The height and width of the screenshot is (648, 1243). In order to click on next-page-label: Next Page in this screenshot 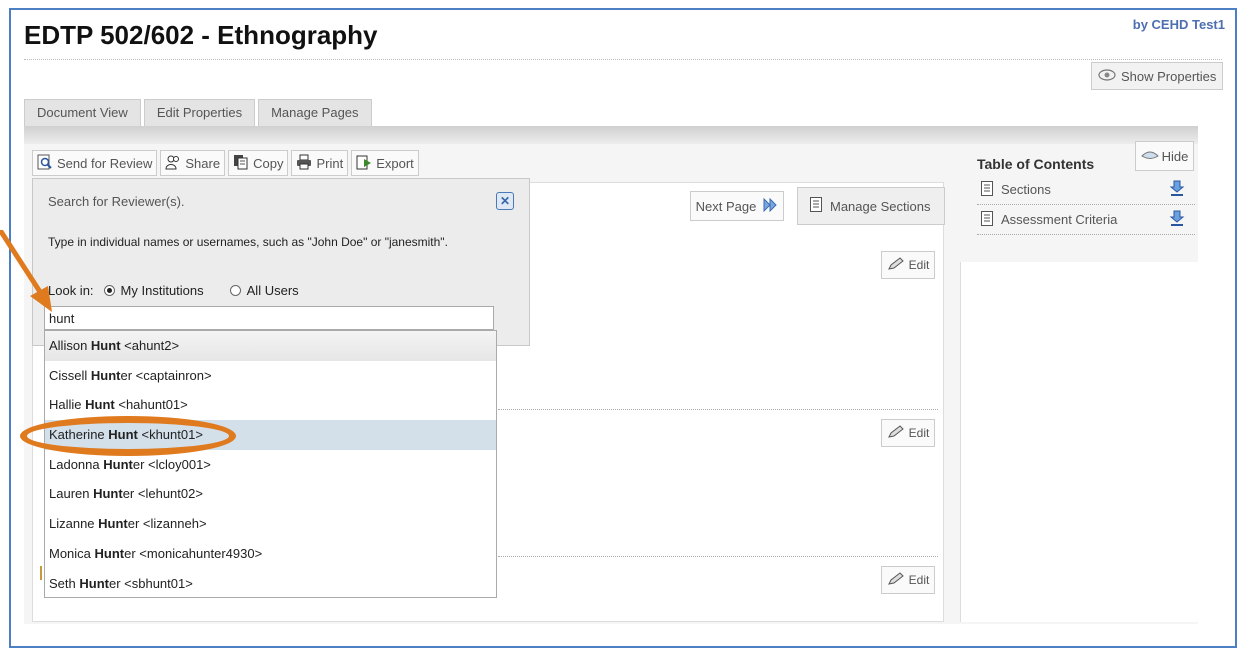, I will do `click(726, 206)`.